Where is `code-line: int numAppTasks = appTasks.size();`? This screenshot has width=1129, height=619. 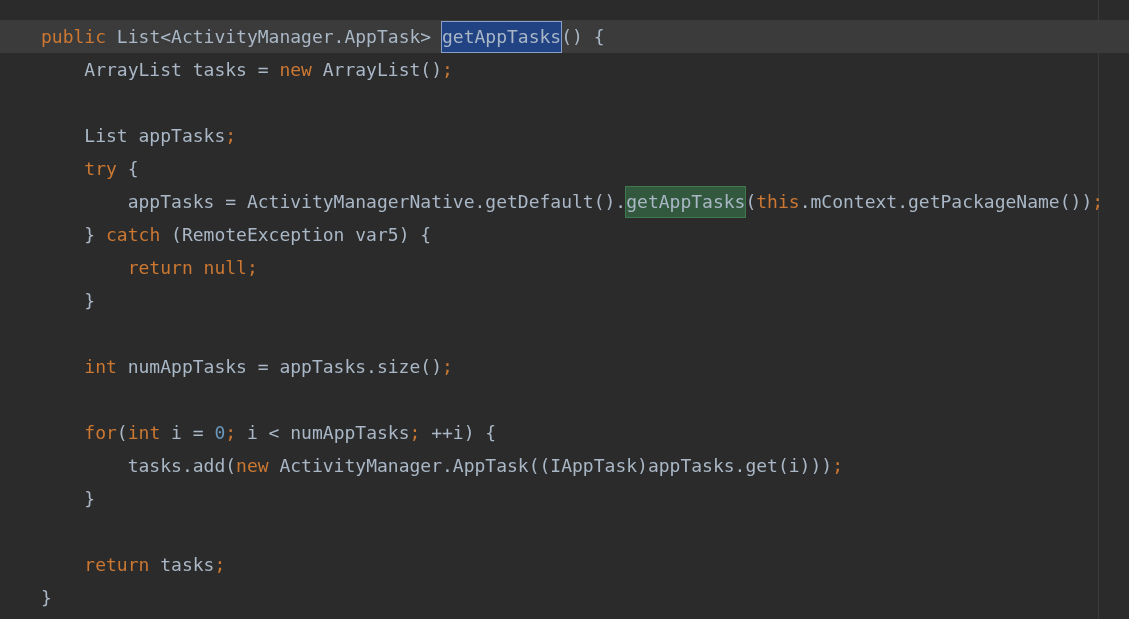
code-line: int numAppTasks = appTasks.size(); is located at coordinates (268, 367).